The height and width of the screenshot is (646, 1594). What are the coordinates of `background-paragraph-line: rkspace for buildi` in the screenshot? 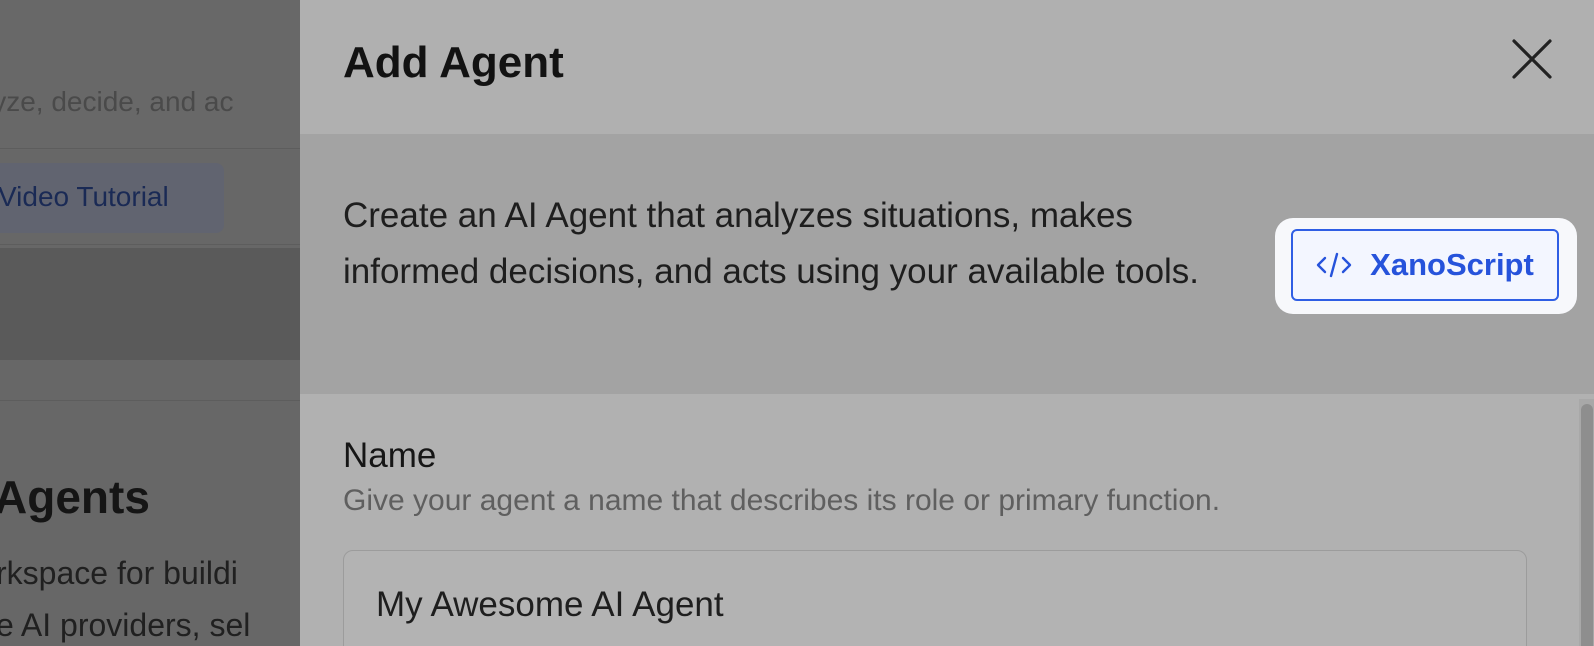 It's located at (119, 573).